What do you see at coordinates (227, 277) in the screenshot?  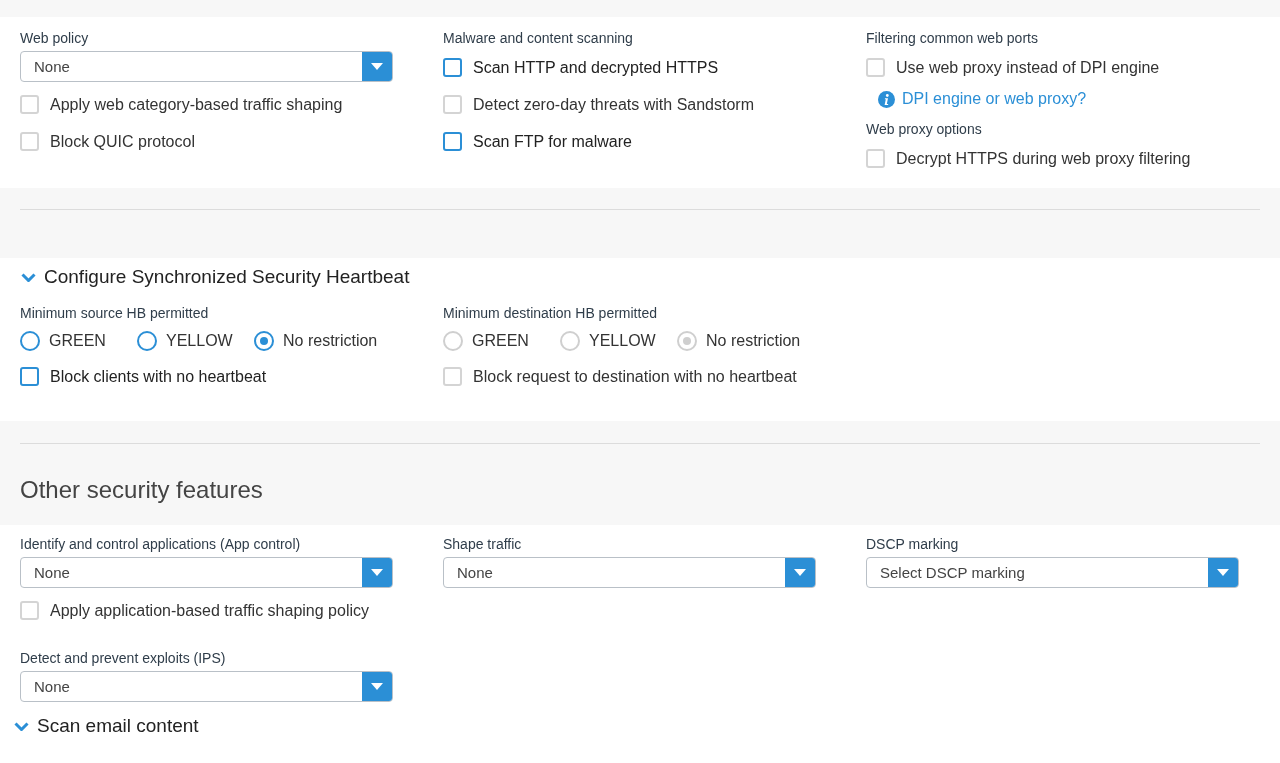 I see `section-title: Configure Synchronized Security Heartbeat` at bounding box center [227, 277].